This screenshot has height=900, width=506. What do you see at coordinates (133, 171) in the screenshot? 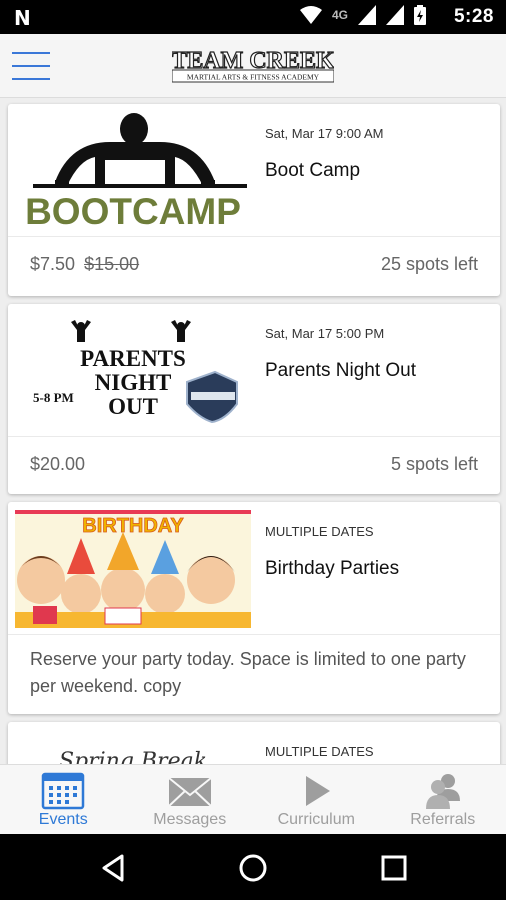
I see `bootcamp-image: BOOTCAMP` at bounding box center [133, 171].